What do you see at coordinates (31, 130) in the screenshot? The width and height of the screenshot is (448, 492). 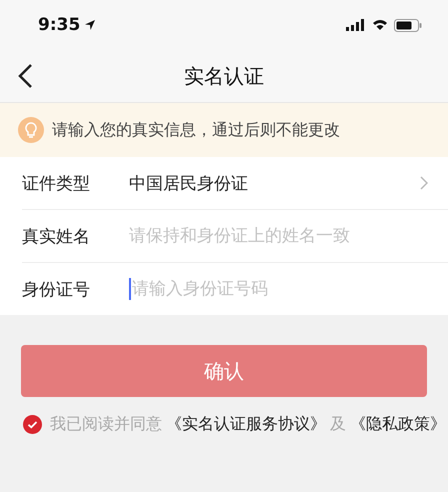 I see `lightbulb-icon` at bounding box center [31, 130].